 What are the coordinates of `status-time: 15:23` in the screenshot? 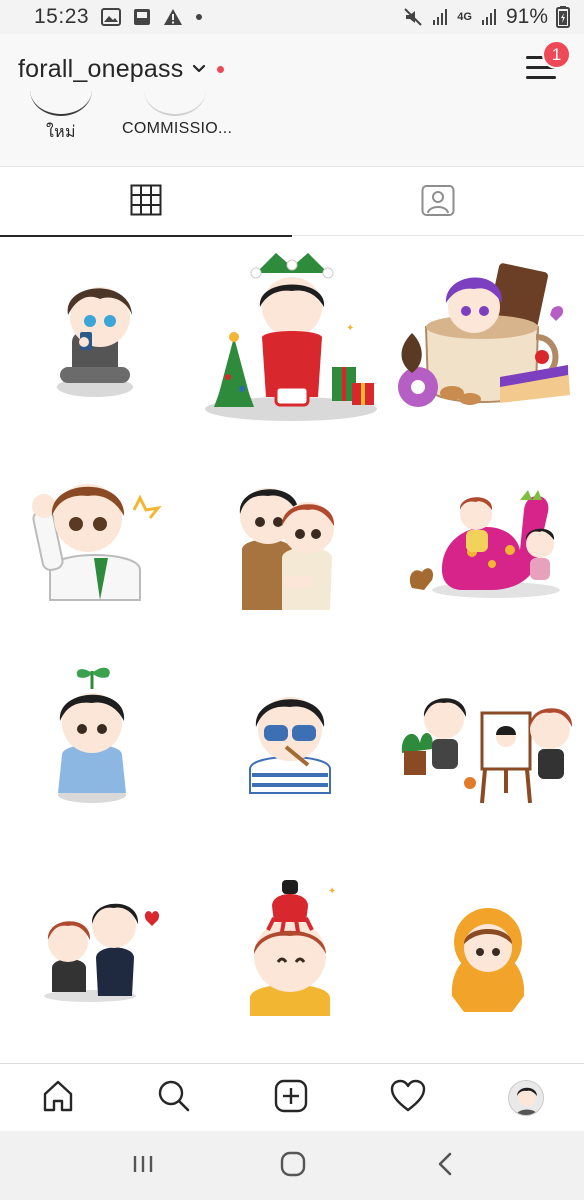 It's located at (62, 16).